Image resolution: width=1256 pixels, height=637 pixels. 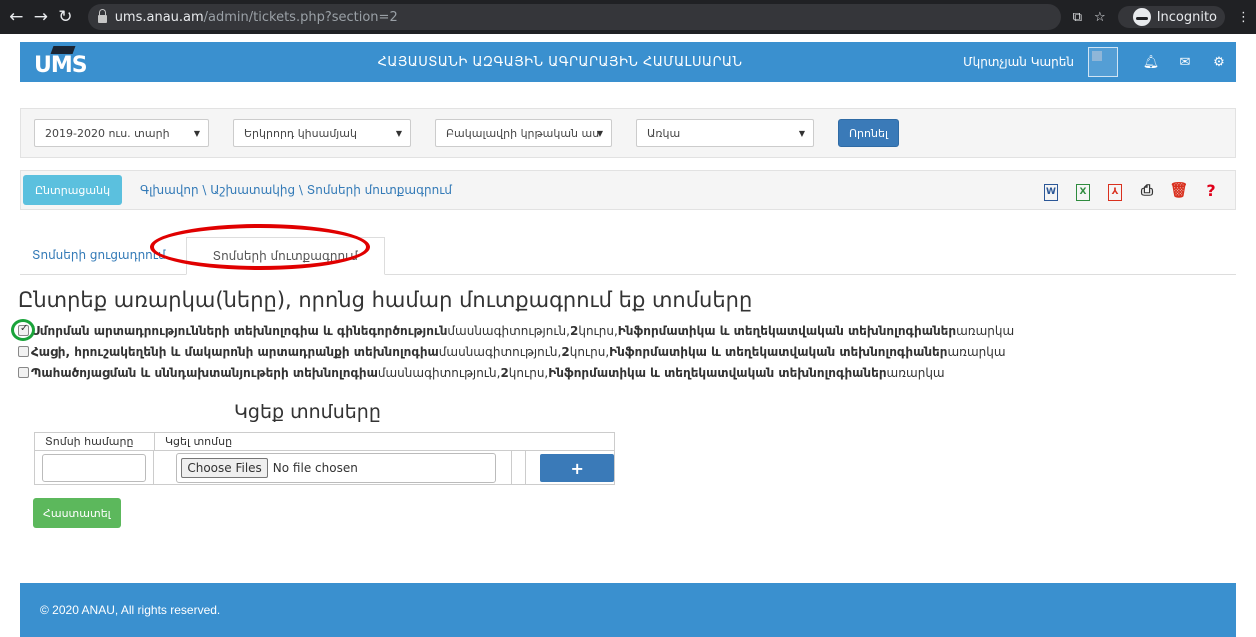 I want to click on help-icon: ?, so click(x=1211, y=190).